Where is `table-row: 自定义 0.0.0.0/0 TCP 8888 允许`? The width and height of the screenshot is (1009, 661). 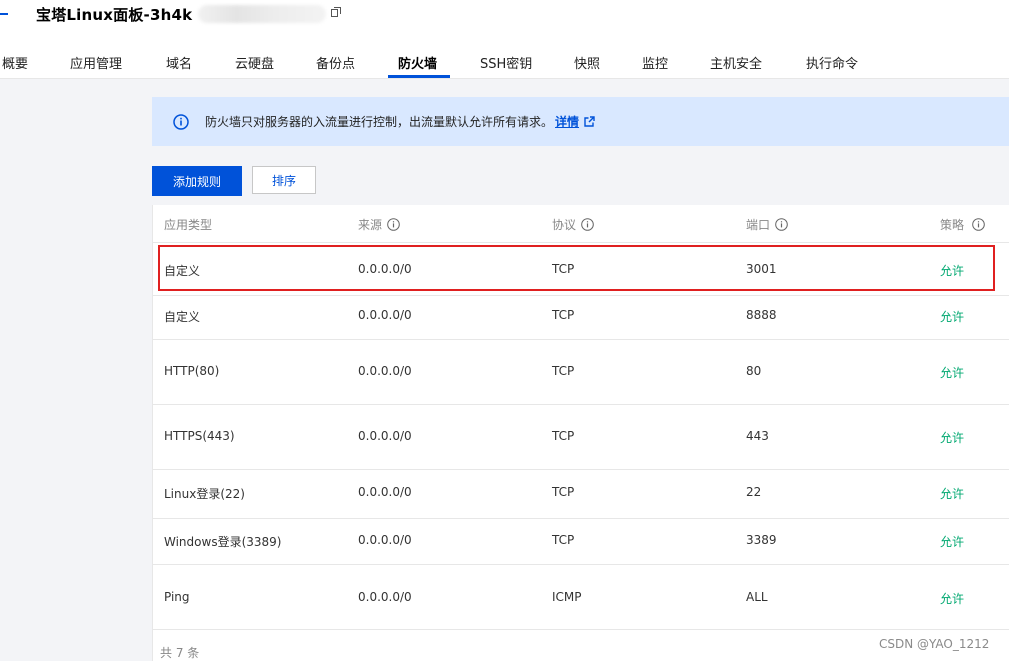 table-row: 自定义 0.0.0.0/0 TCP 8888 允许 is located at coordinates (581, 318).